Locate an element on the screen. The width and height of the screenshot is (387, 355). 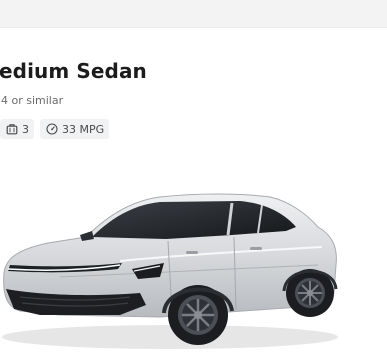
luggage-count: 3 is located at coordinates (25, 129).